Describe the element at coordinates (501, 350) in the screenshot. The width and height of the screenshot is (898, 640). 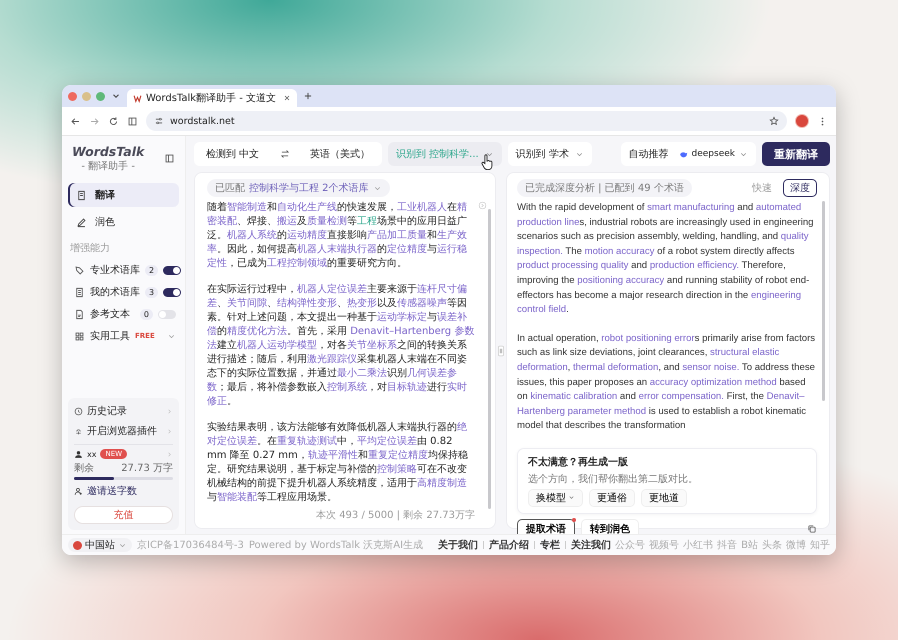
I see `resize-handle-icon` at that location.